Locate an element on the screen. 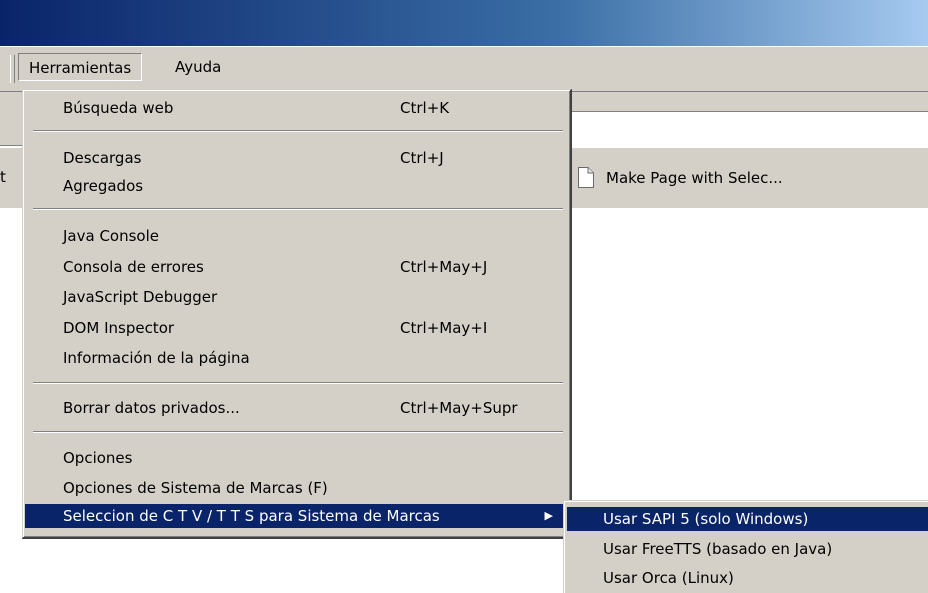  menu-item-downloads: Descargas Ctrl+J is located at coordinates (297, 158).